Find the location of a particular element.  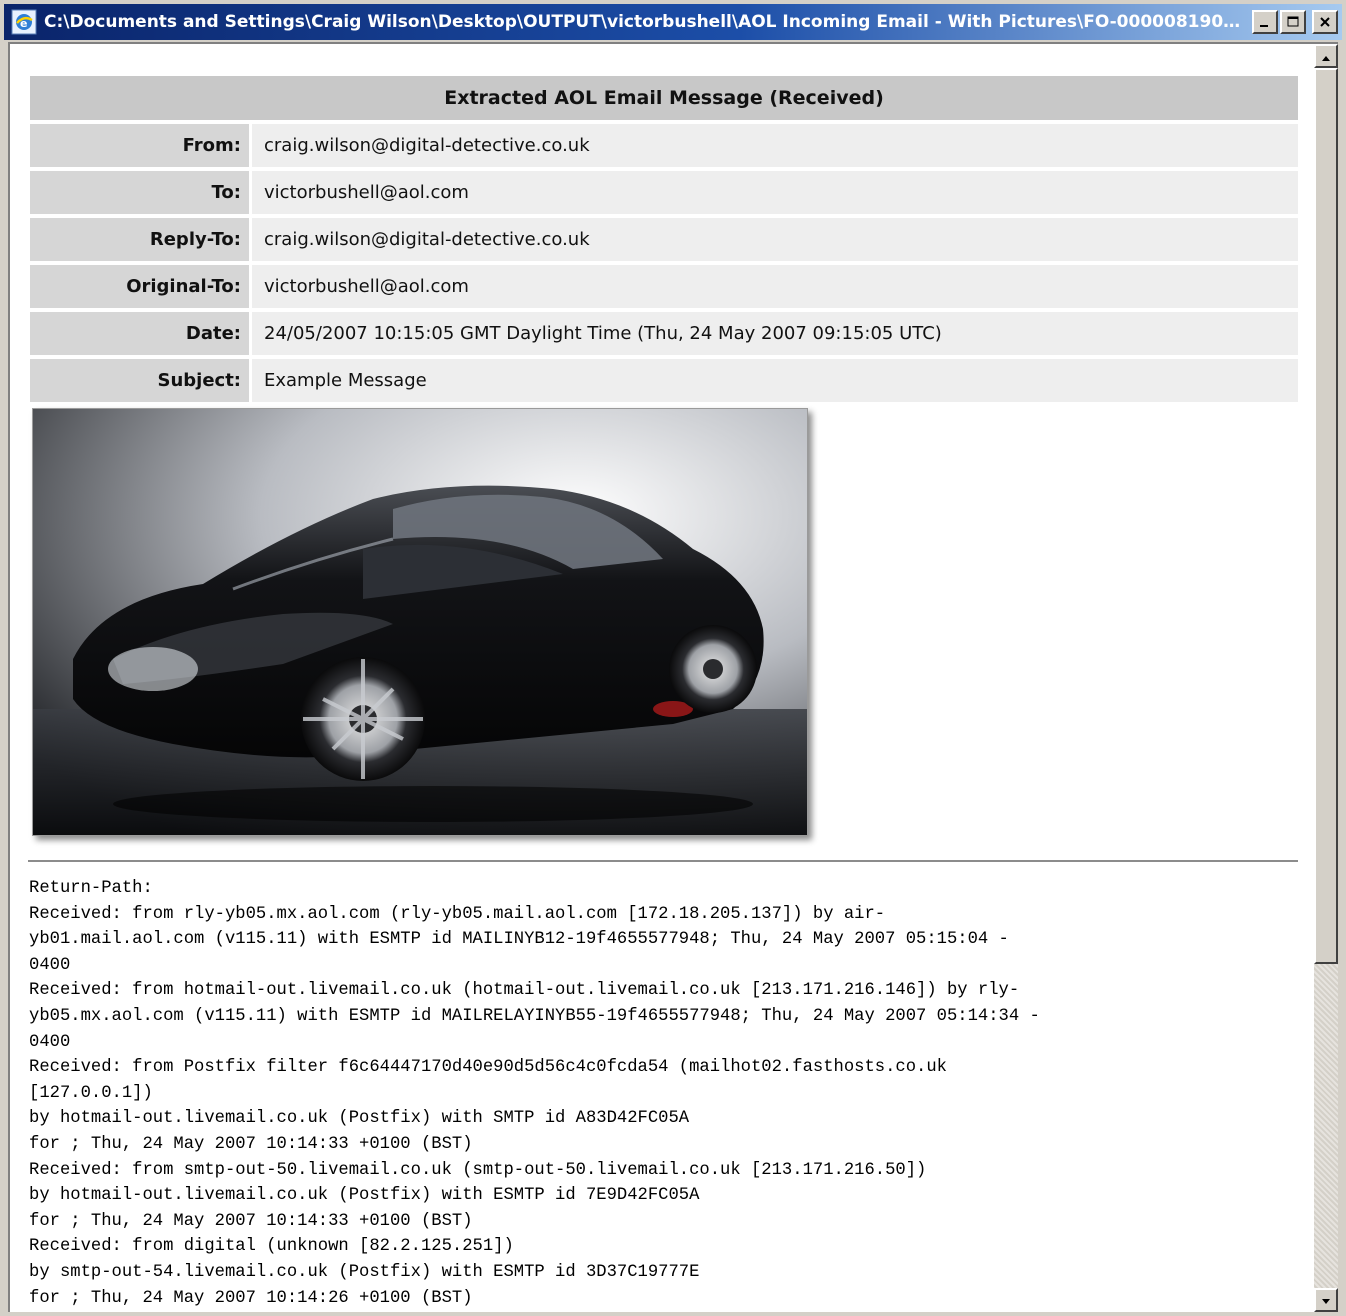

raw-header-line: Return-Path: is located at coordinates (91, 888).